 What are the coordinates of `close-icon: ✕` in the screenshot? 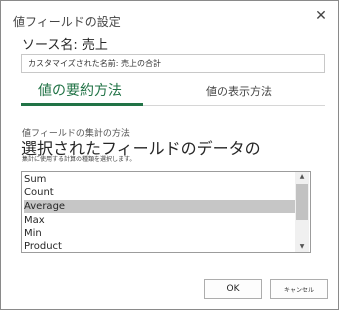 It's located at (321, 16).